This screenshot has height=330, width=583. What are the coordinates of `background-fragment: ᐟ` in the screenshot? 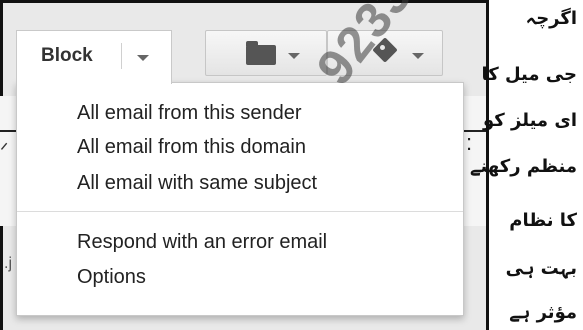 It's located at (4, 151).